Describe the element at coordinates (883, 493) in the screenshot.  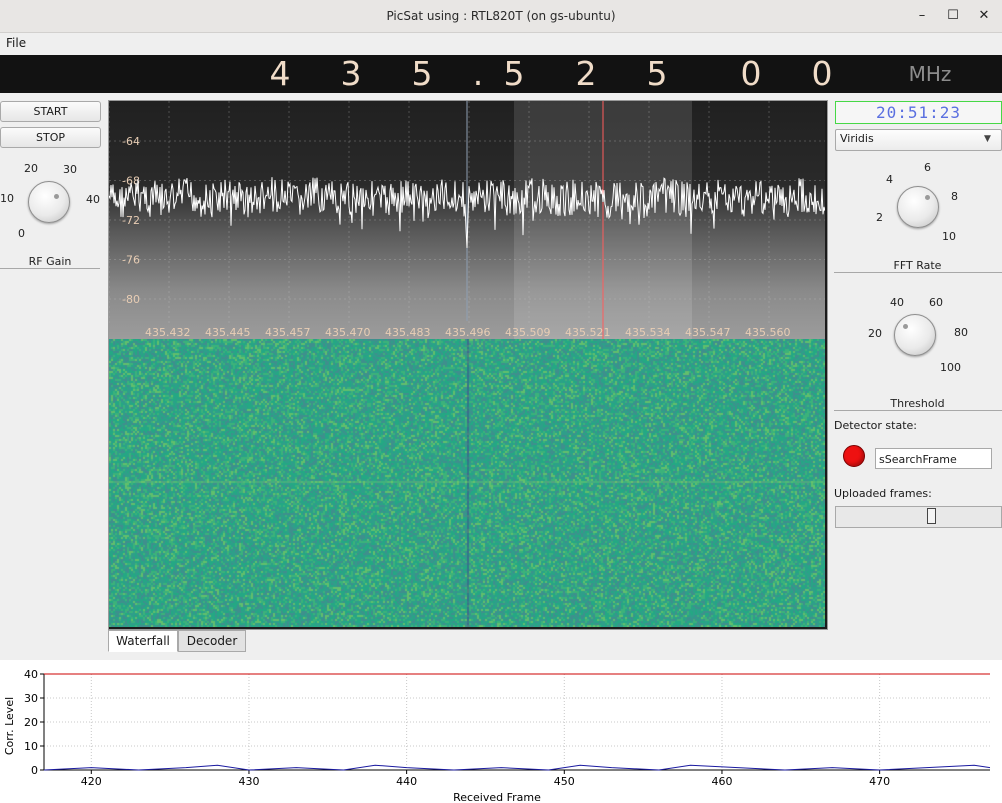
I see `uploaded-frames-label: Uploaded frames:` at that location.